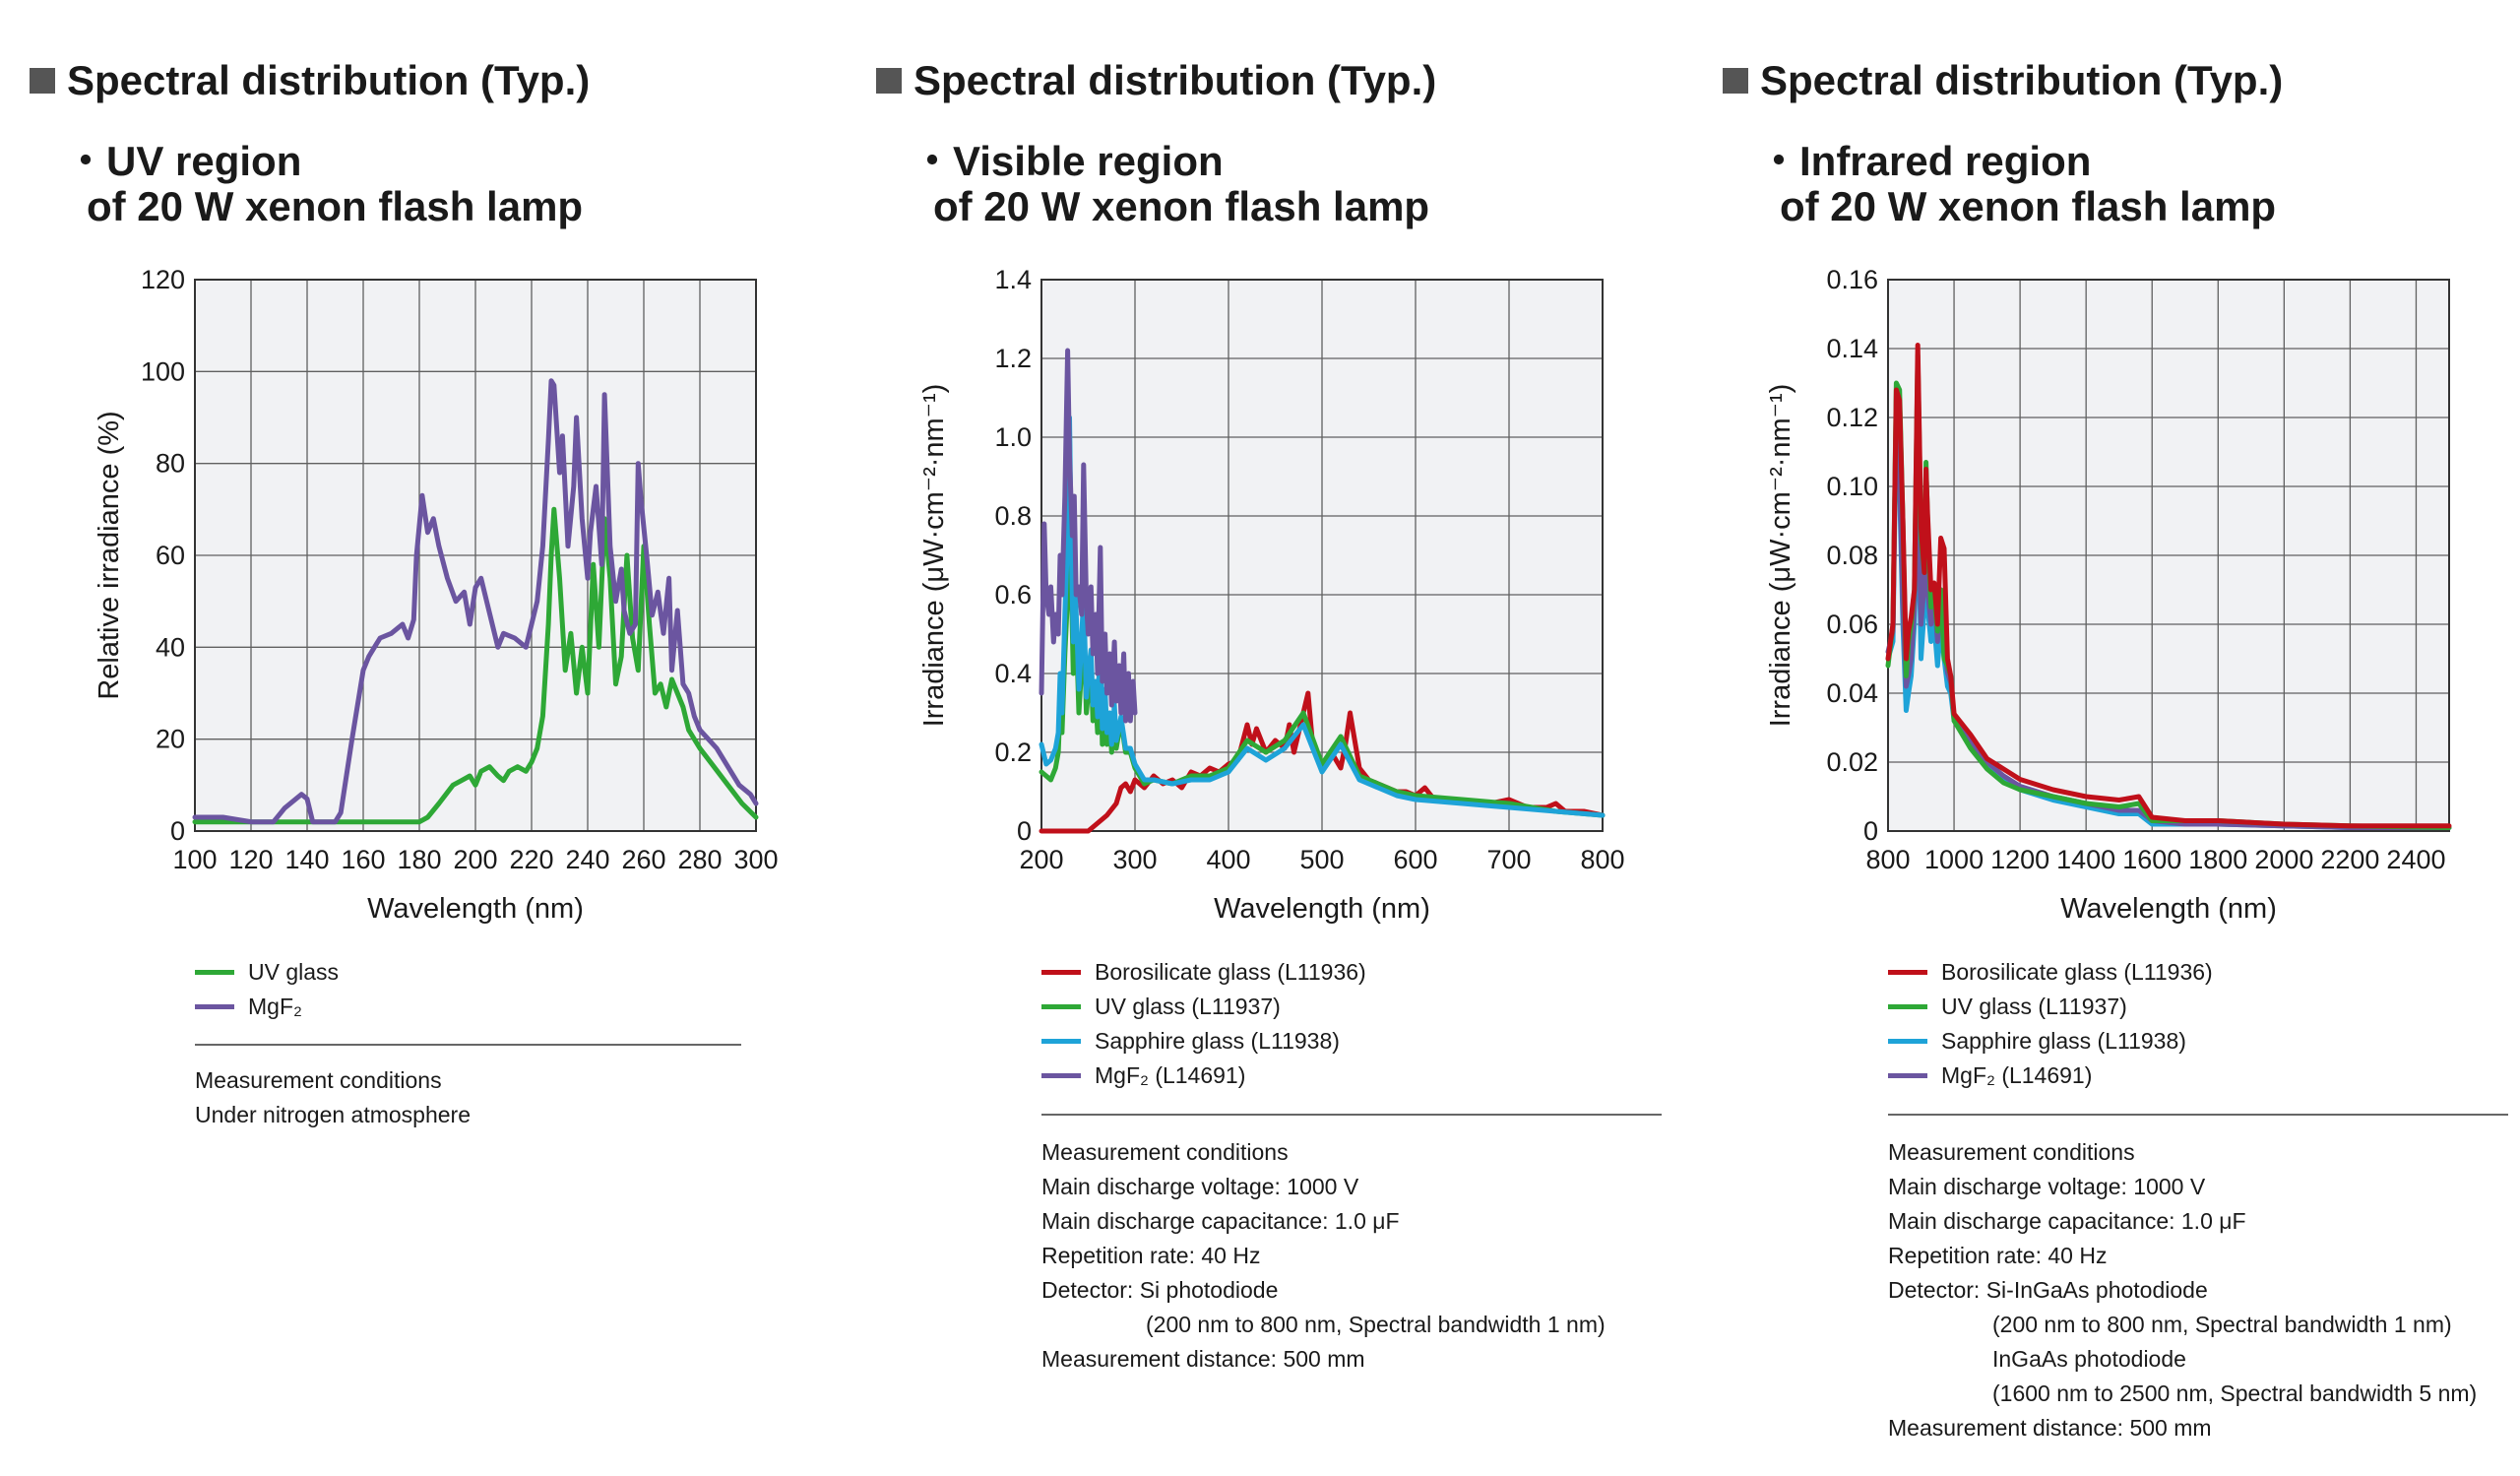 Image resolution: width=2520 pixels, height=1476 pixels. Describe the element at coordinates (2089, 1359) in the screenshot. I see `condition-line: InGaAs photodiode` at that location.